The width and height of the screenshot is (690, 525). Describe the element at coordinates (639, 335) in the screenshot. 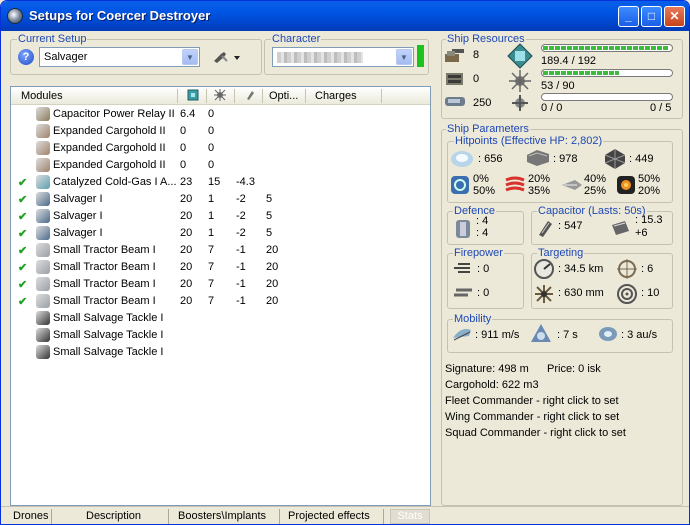

I see `warp-speed-value: : 3 au/s` at that location.